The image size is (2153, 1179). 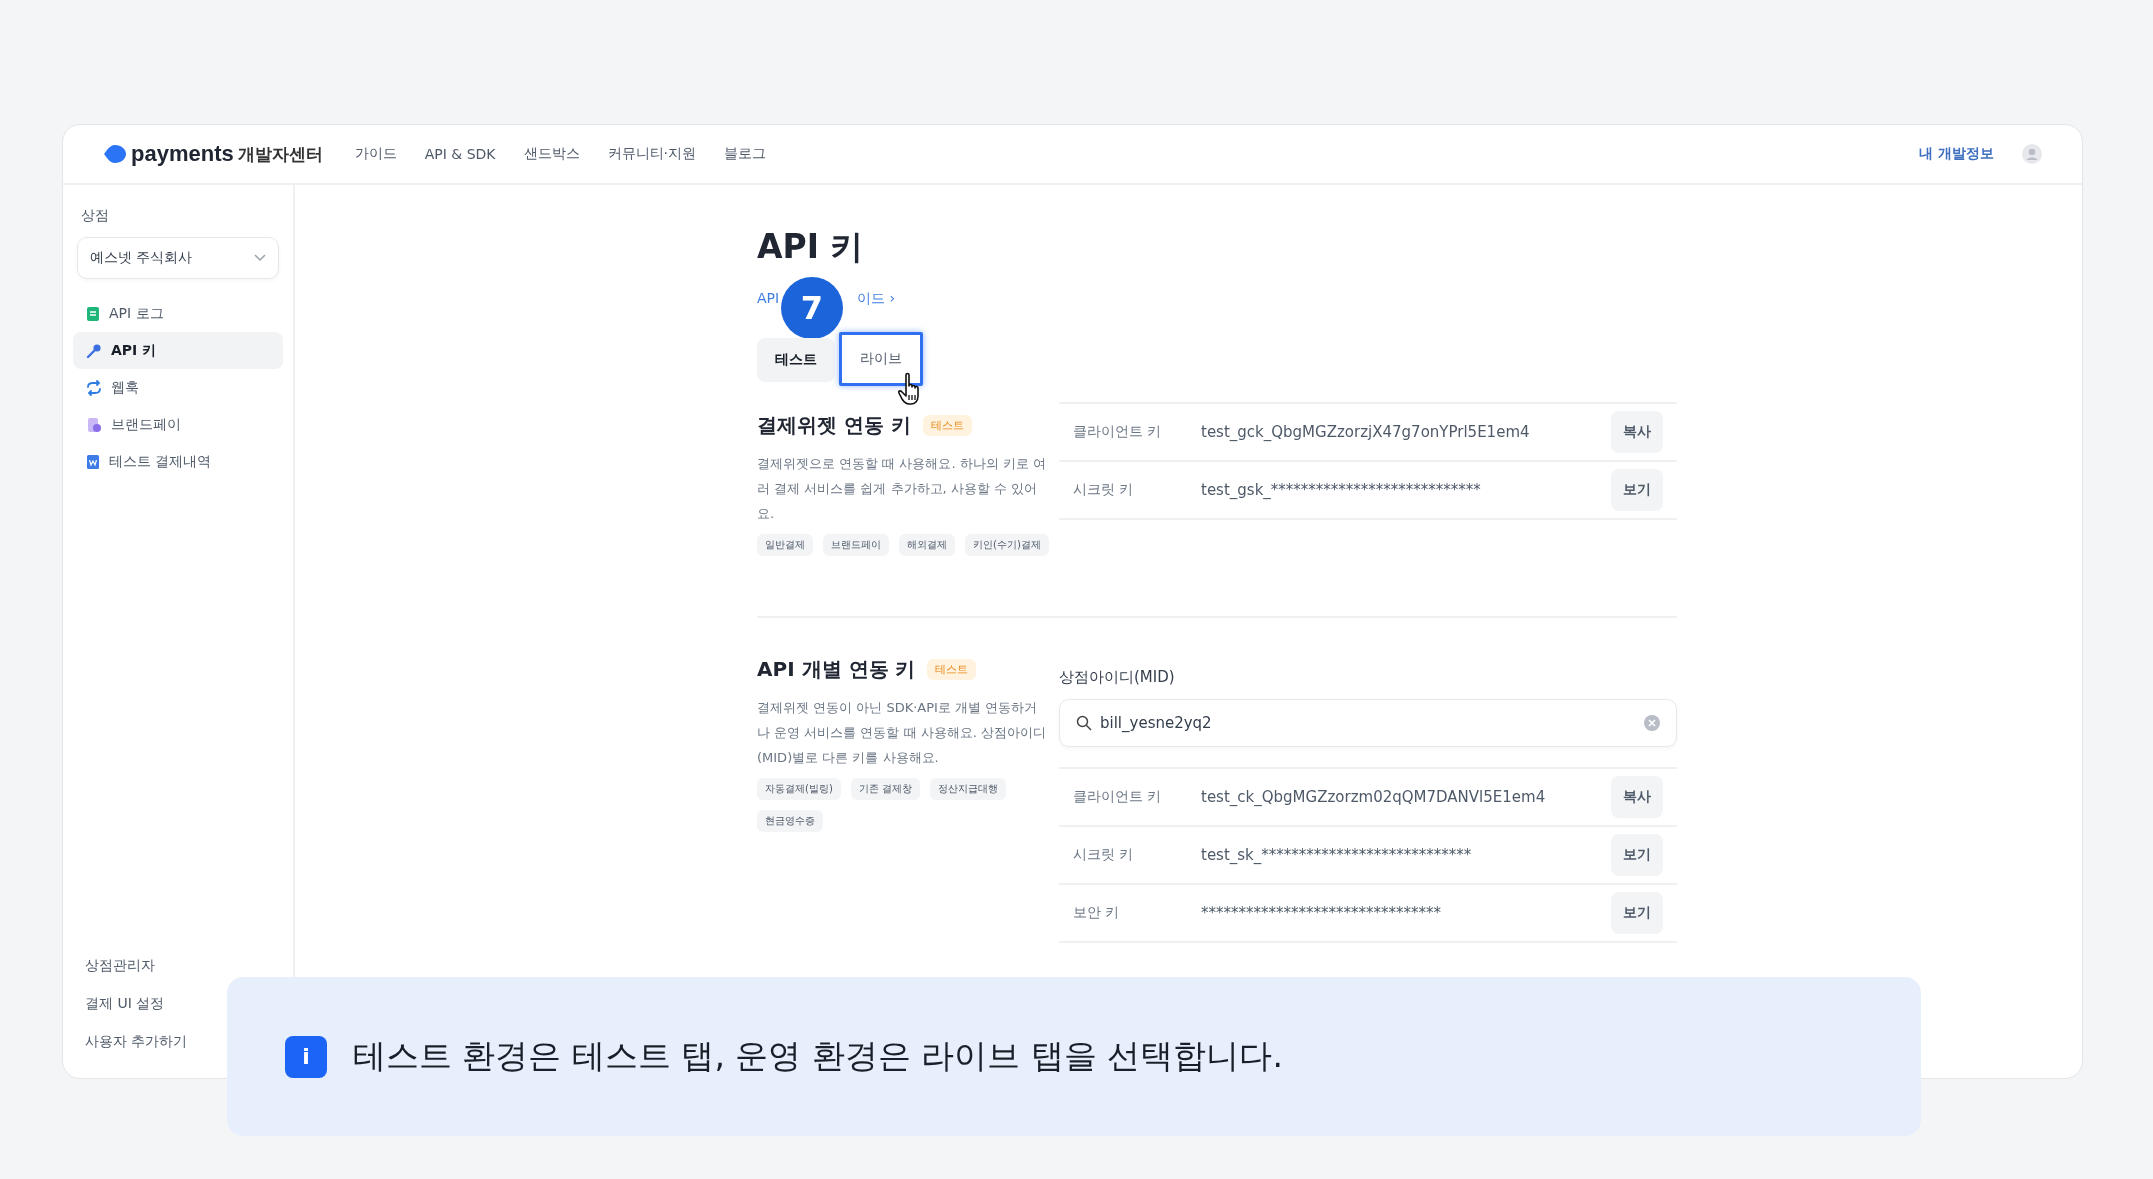 What do you see at coordinates (1956, 154) in the screenshot?
I see `account-link: 내 개발정보` at bounding box center [1956, 154].